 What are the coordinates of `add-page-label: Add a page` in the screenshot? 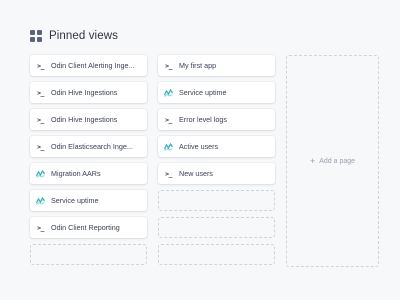 It's located at (337, 161).